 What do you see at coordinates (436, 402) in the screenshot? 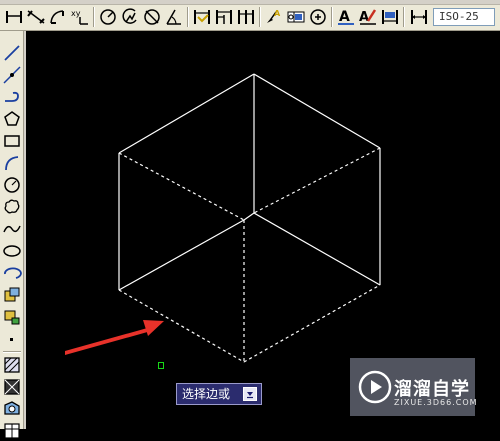
I see `watermark-subtitle: ZIXUE.3D66.COM` at bounding box center [436, 402].